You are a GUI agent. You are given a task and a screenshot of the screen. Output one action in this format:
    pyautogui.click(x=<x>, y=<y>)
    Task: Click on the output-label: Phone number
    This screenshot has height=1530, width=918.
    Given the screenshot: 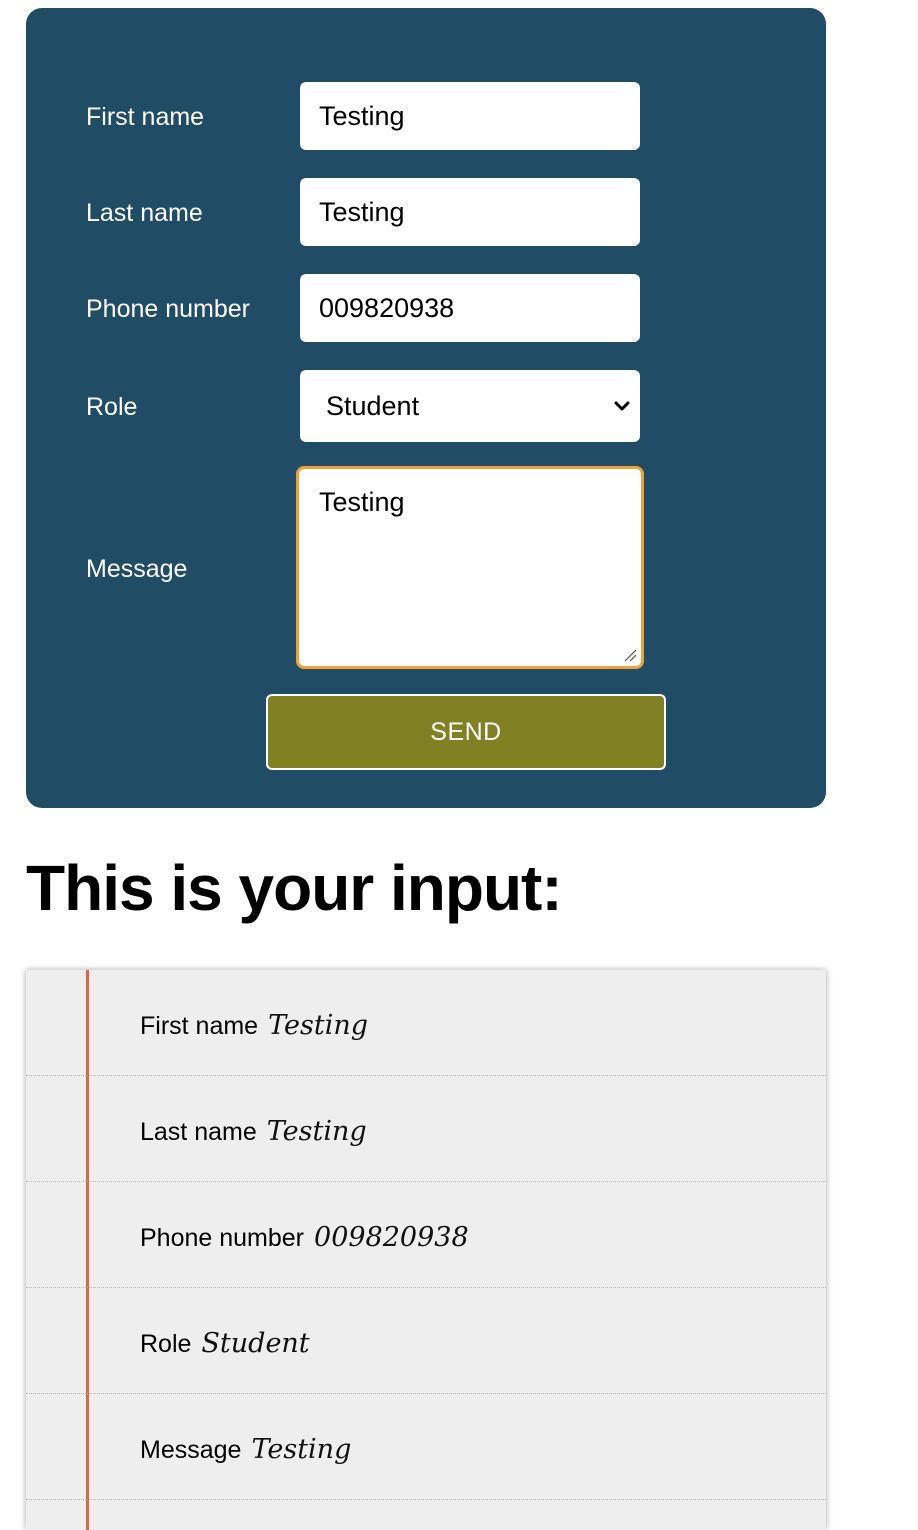 What is the action you would take?
    pyautogui.click(x=222, y=1238)
    